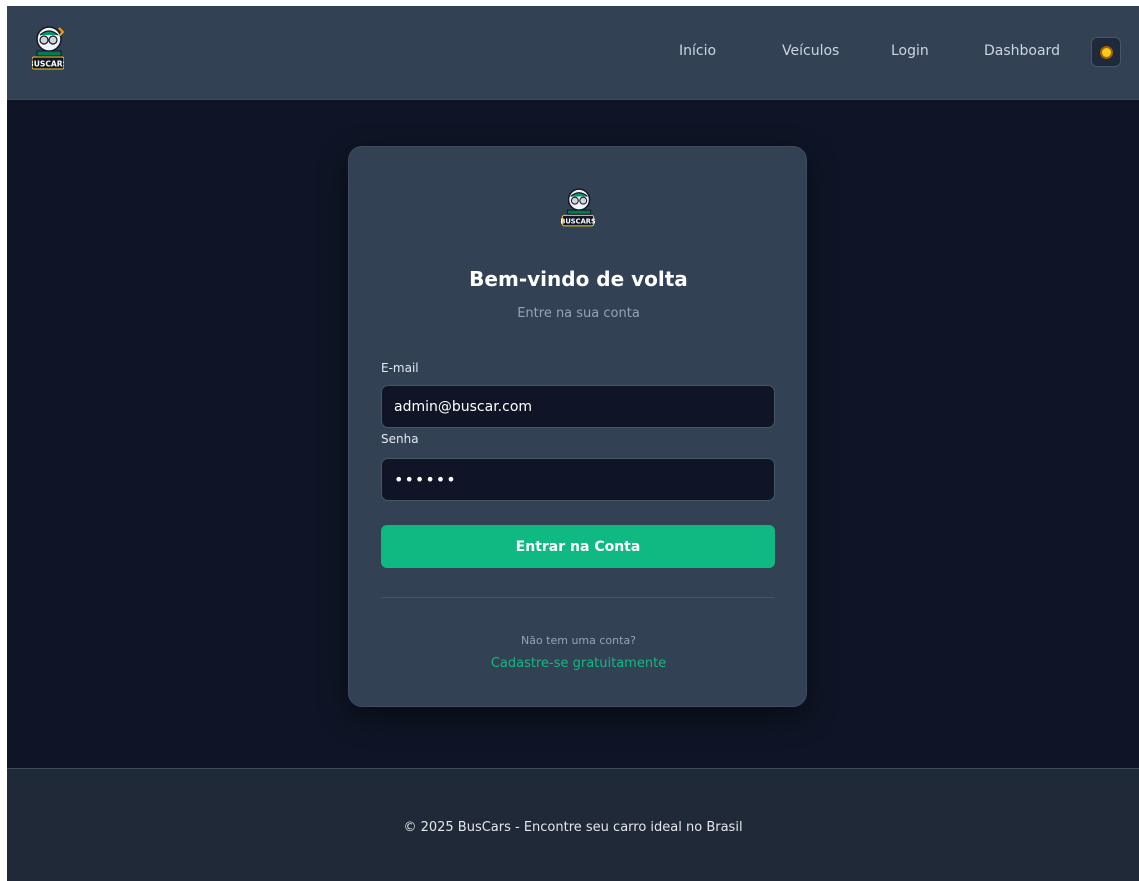 The width and height of the screenshot is (1139, 881). I want to click on theme-toggle-button, so click(1106, 52).